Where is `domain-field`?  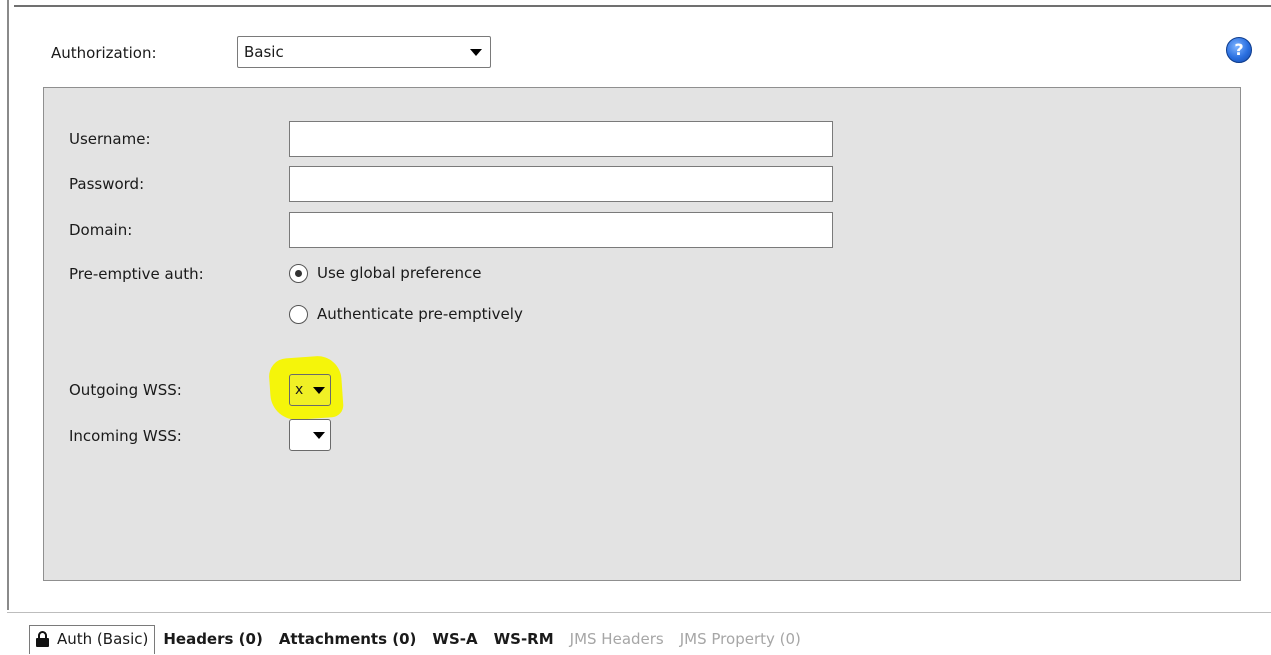
domain-field is located at coordinates (561, 230).